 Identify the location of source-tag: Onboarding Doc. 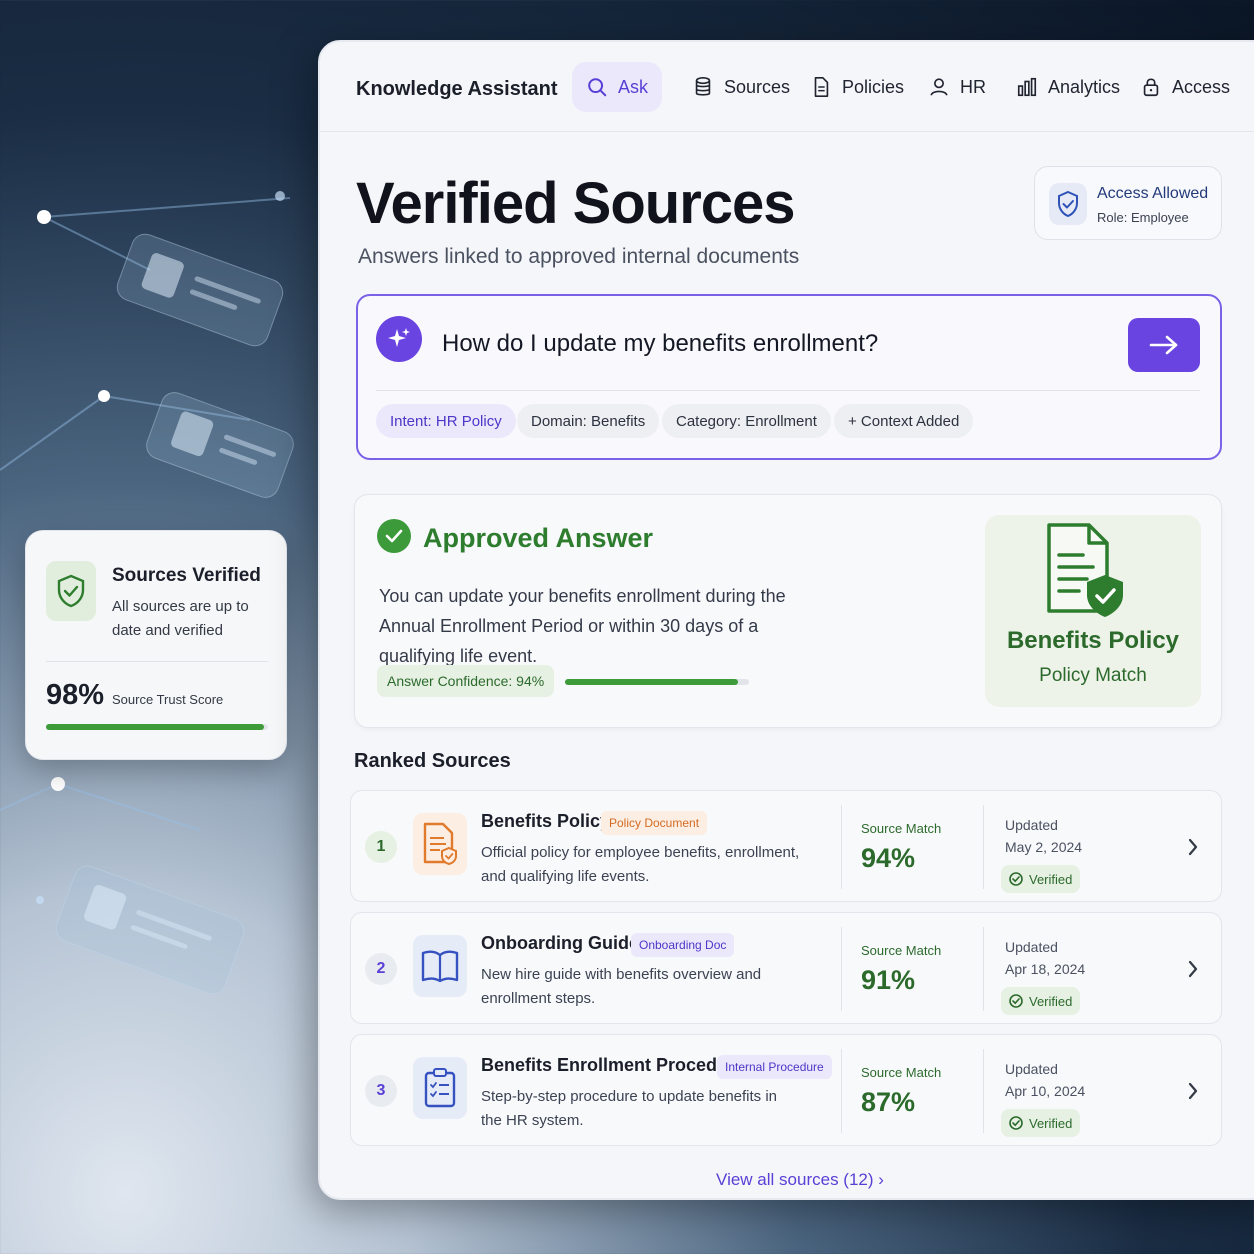
(683, 945).